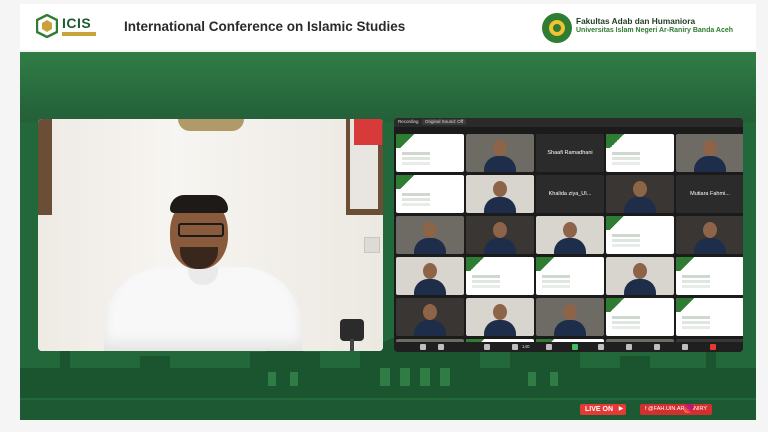 The image size is (768, 432). What do you see at coordinates (713, 347) in the screenshot?
I see `leave-icon` at bounding box center [713, 347].